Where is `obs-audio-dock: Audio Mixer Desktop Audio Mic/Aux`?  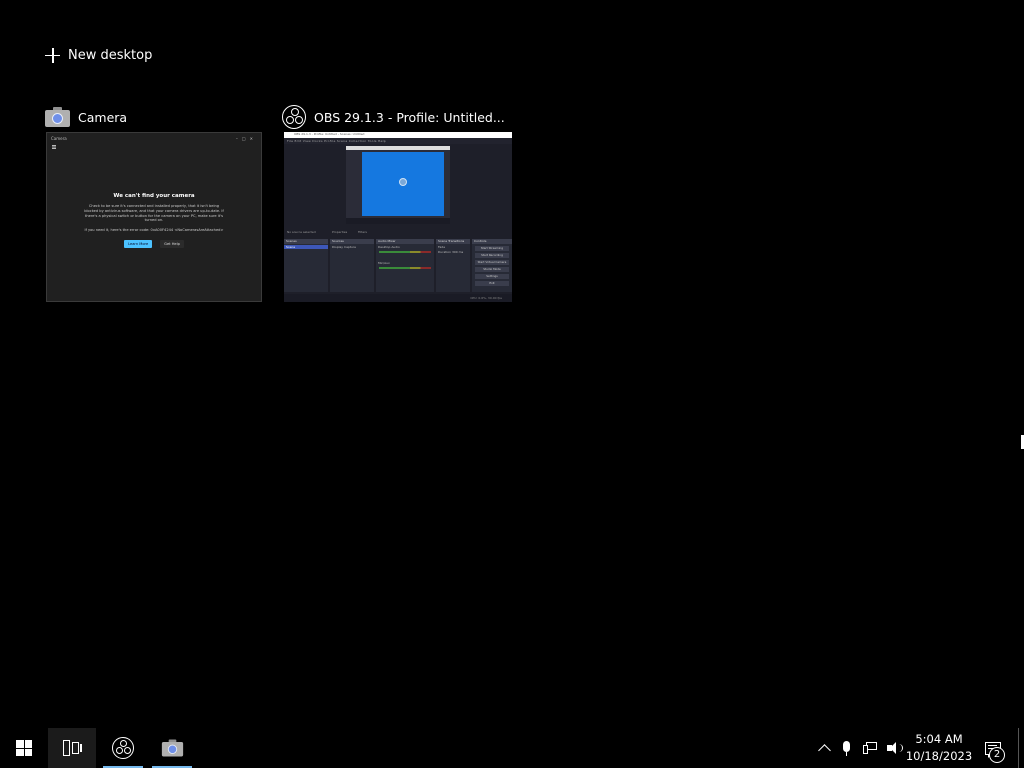 obs-audio-dock: Audio Mixer Desktop Audio Mic/Aux is located at coordinates (405, 265).